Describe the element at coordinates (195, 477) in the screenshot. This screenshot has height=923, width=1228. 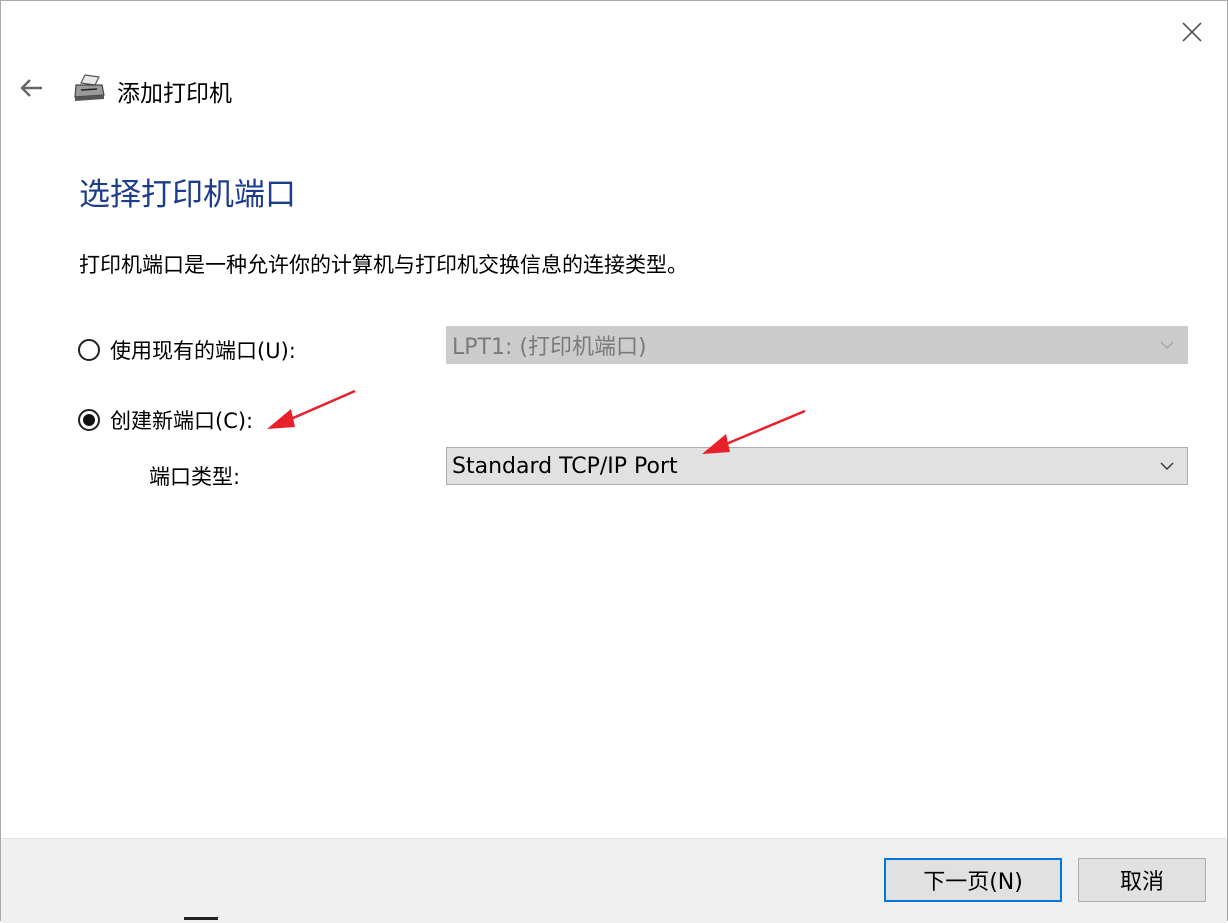
I see `port-type-label: 端口类型:` at that location.